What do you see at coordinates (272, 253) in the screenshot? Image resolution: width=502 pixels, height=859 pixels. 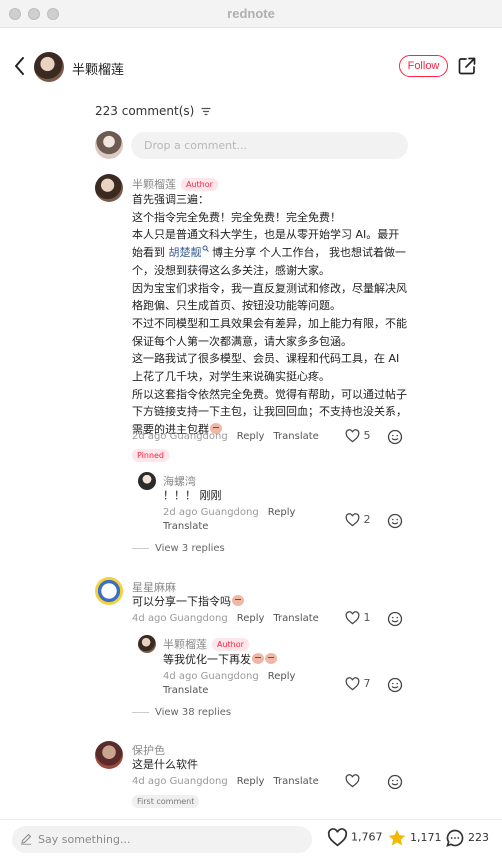 I see `comment-line: 始看到 胡楚靓 博主分享 个人工作台， 我也想试着做一` at bounding box center [272, 253].